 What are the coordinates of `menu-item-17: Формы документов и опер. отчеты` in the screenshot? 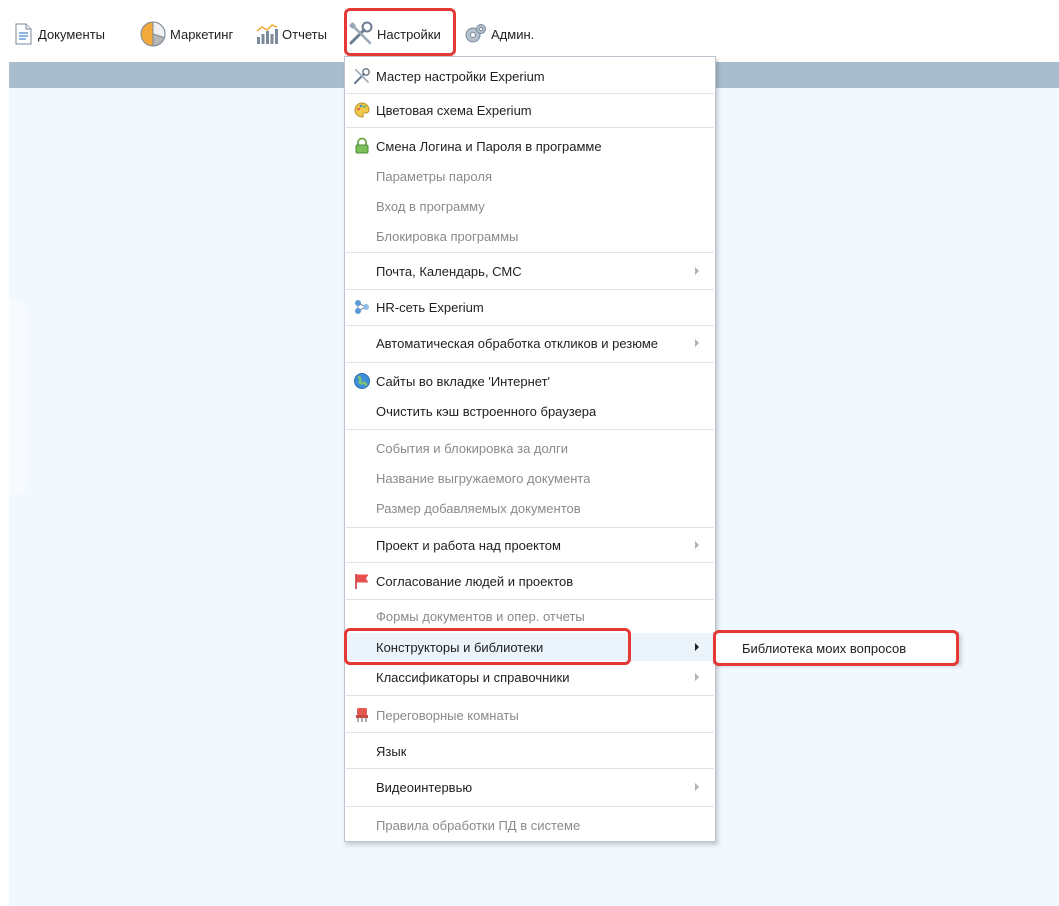 It's located at (530, 616).